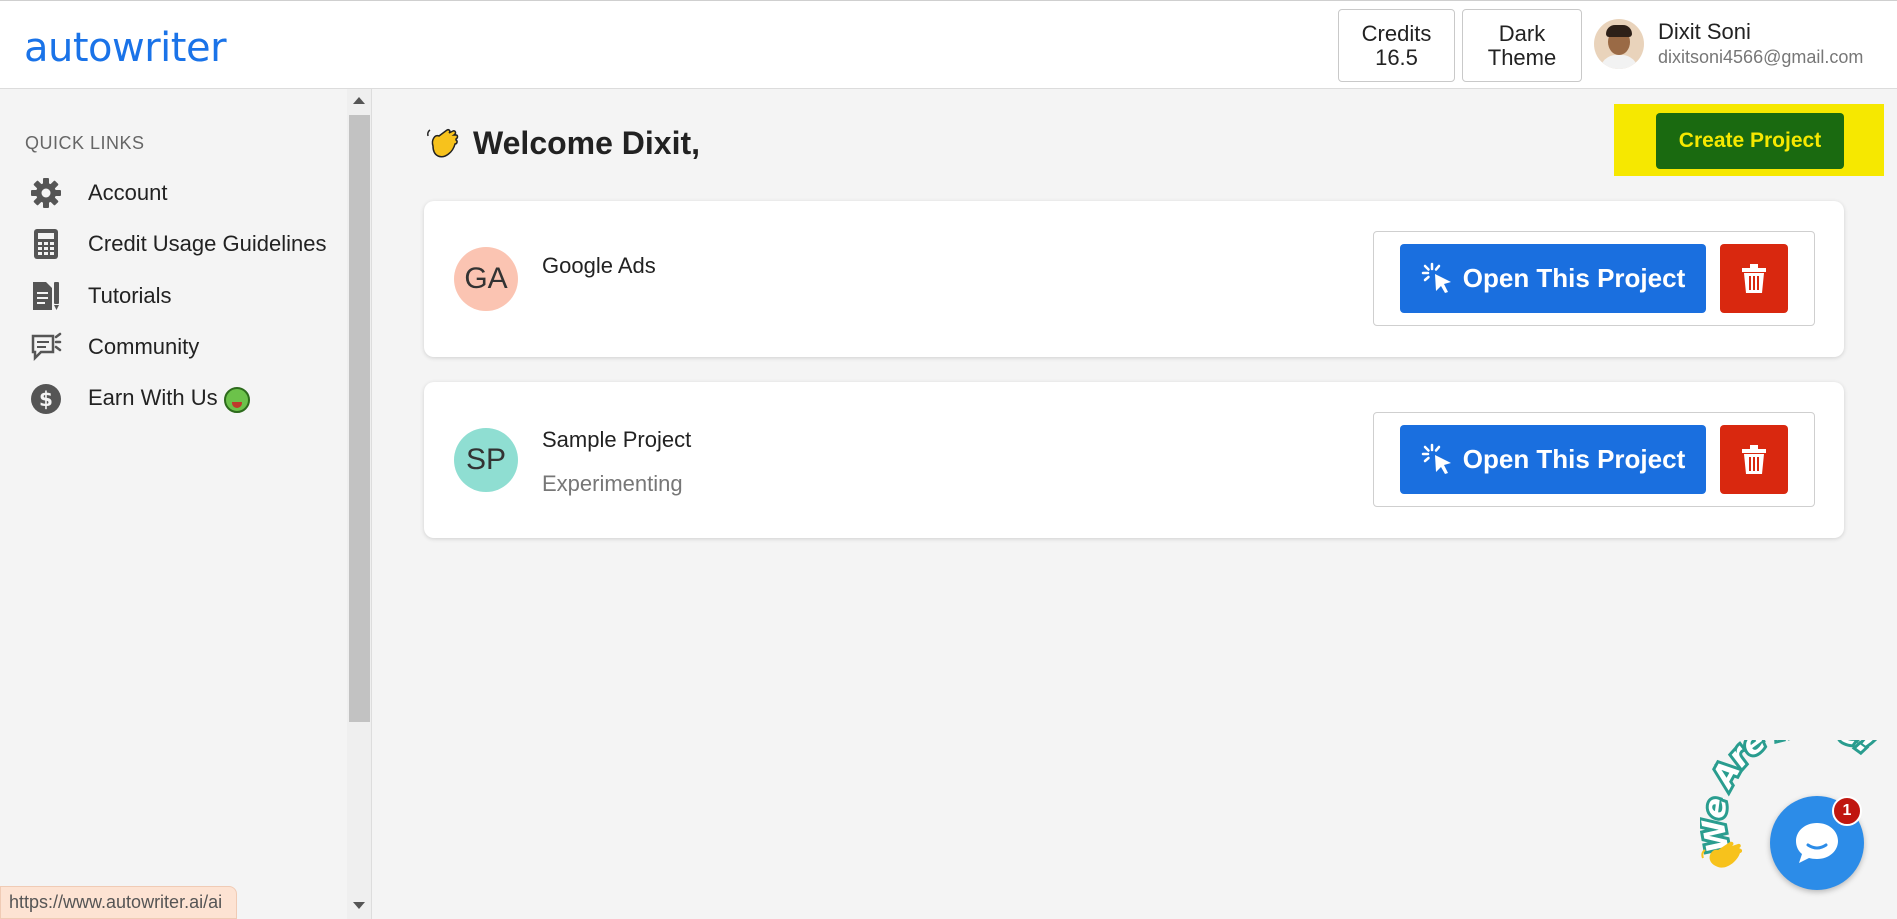 This screenshot has height=919, width=1897. I want to click on status-url-tooltip: https://www.autowriter.ai/ai, so click(119, 902).